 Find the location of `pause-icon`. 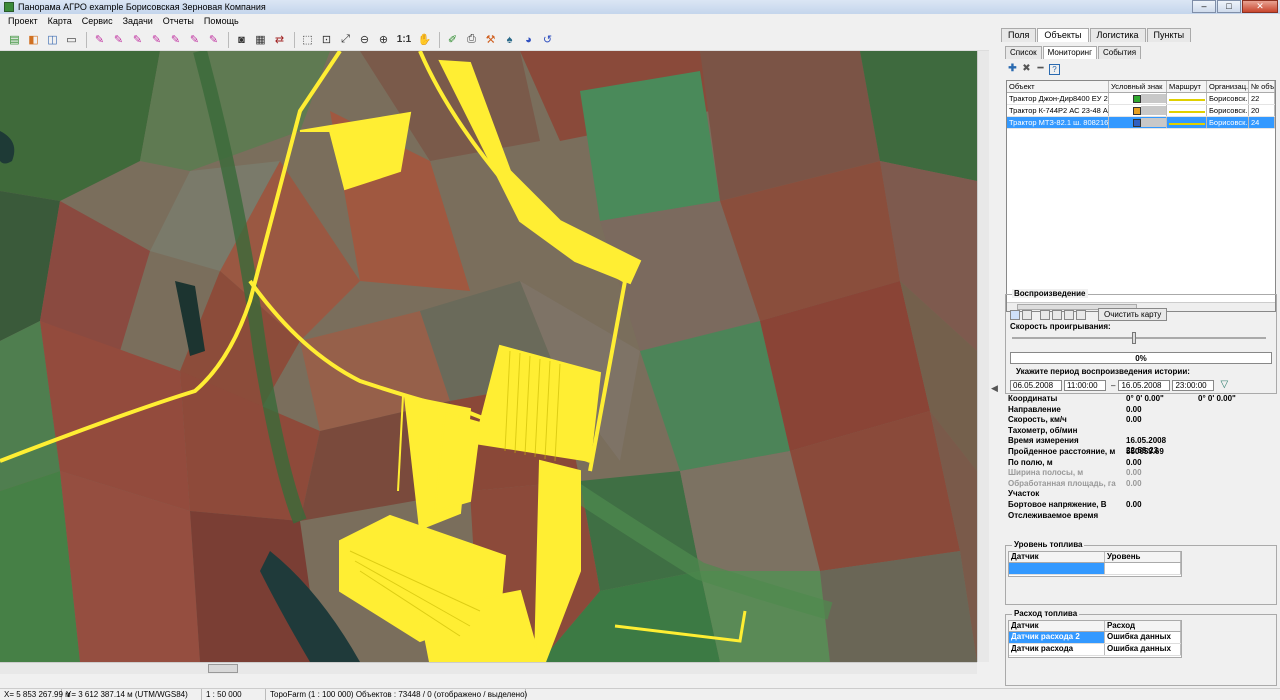

pause-icon is located at coordinates (1057, 314).